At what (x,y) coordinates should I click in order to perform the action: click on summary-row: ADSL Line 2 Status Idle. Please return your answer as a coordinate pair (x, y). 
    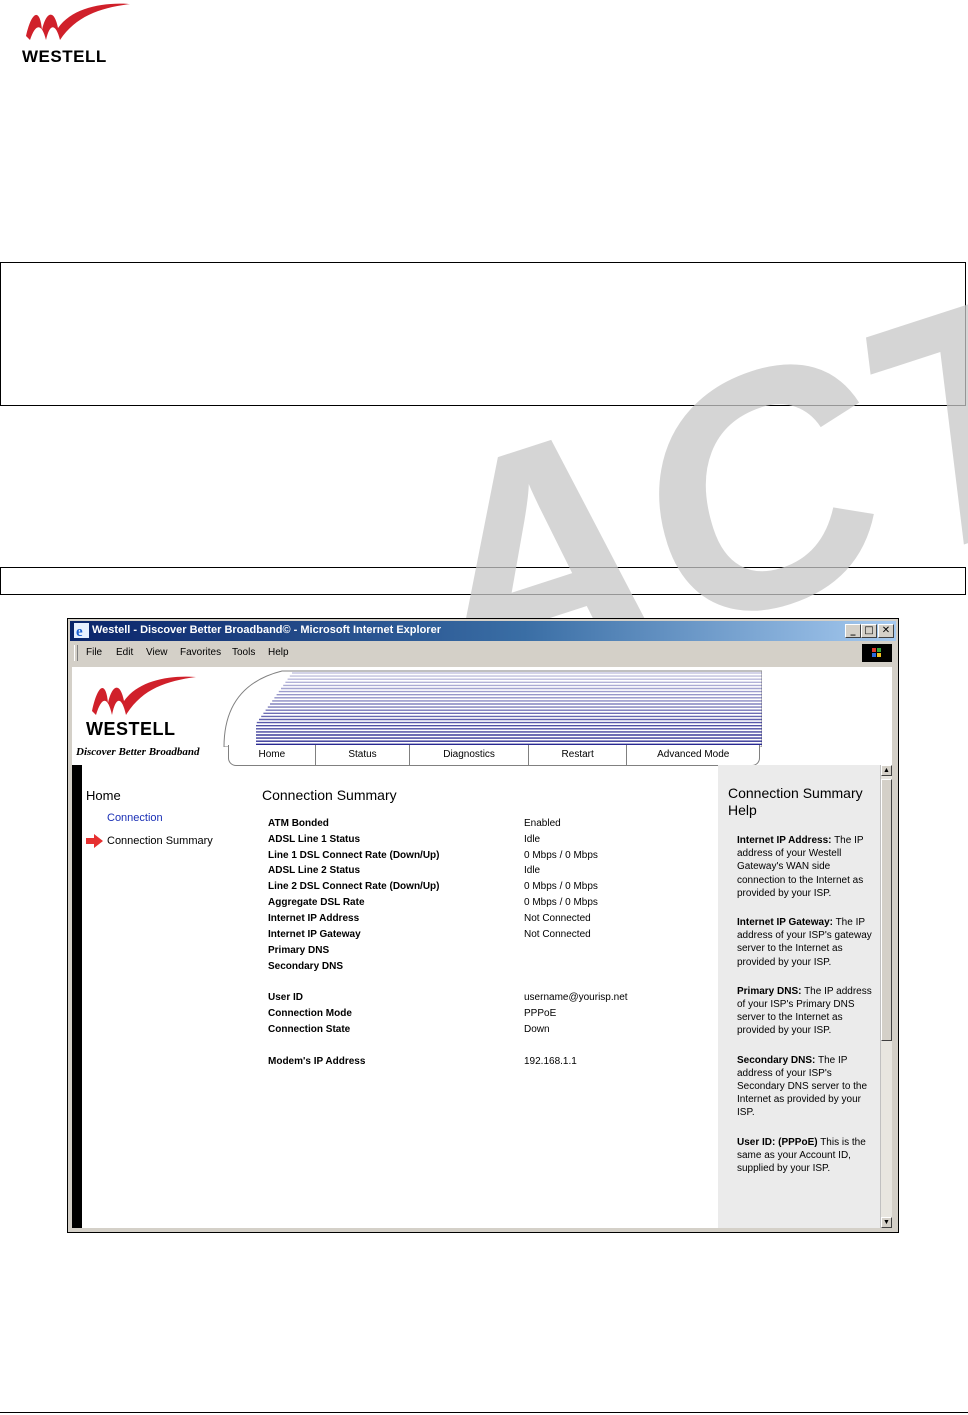
    Looking at the image, I should click on (478, 872).